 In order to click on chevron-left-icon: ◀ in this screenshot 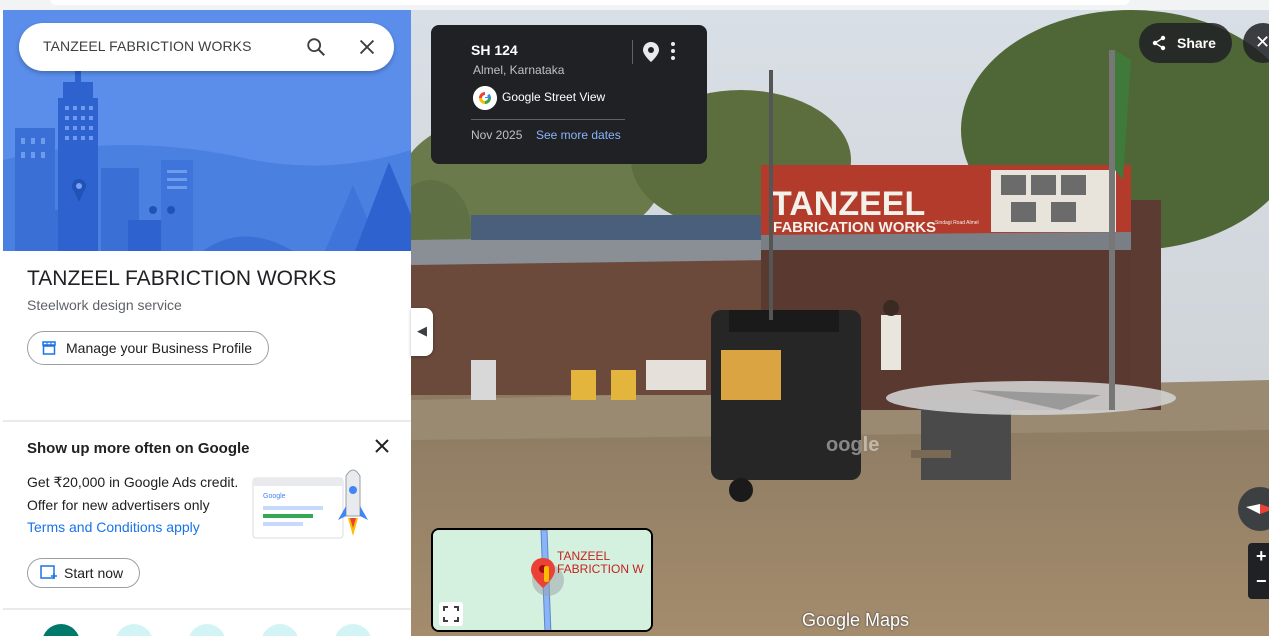, I will do `click(422, 330)`.